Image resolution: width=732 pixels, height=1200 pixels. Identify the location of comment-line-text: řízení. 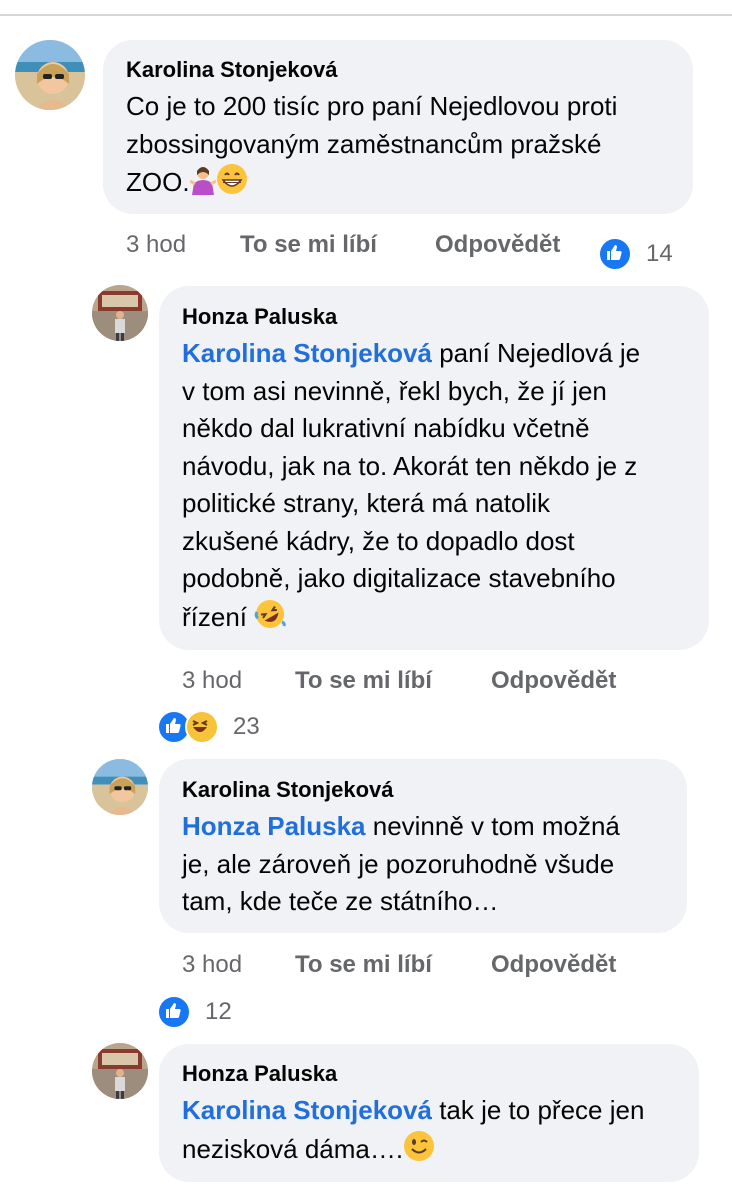
(218, 616).